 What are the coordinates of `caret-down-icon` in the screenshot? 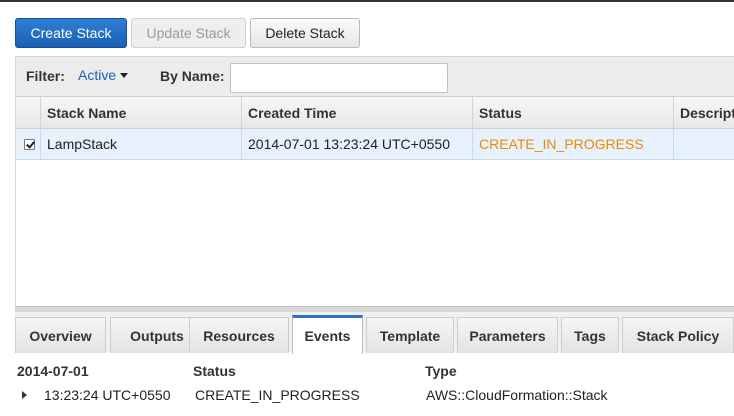 It's located at (124, 75).